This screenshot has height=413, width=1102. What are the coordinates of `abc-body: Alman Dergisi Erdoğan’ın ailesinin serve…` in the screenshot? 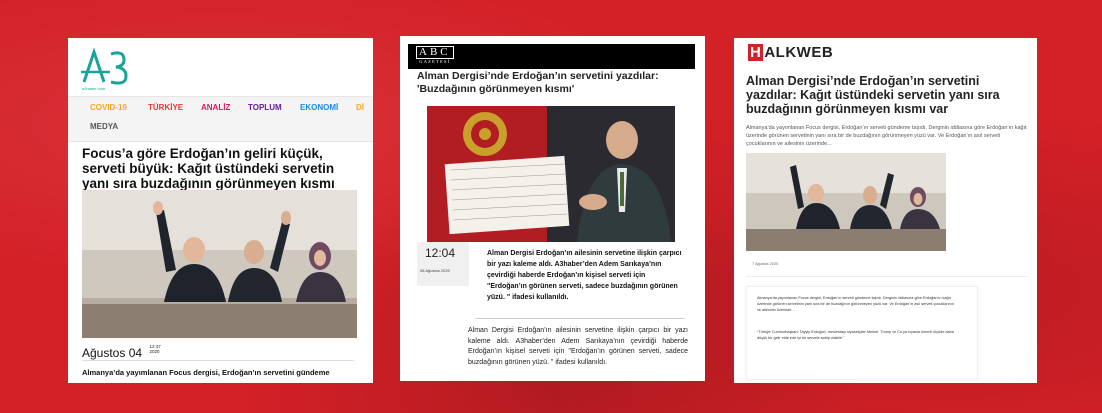 It's located at (578, 346).